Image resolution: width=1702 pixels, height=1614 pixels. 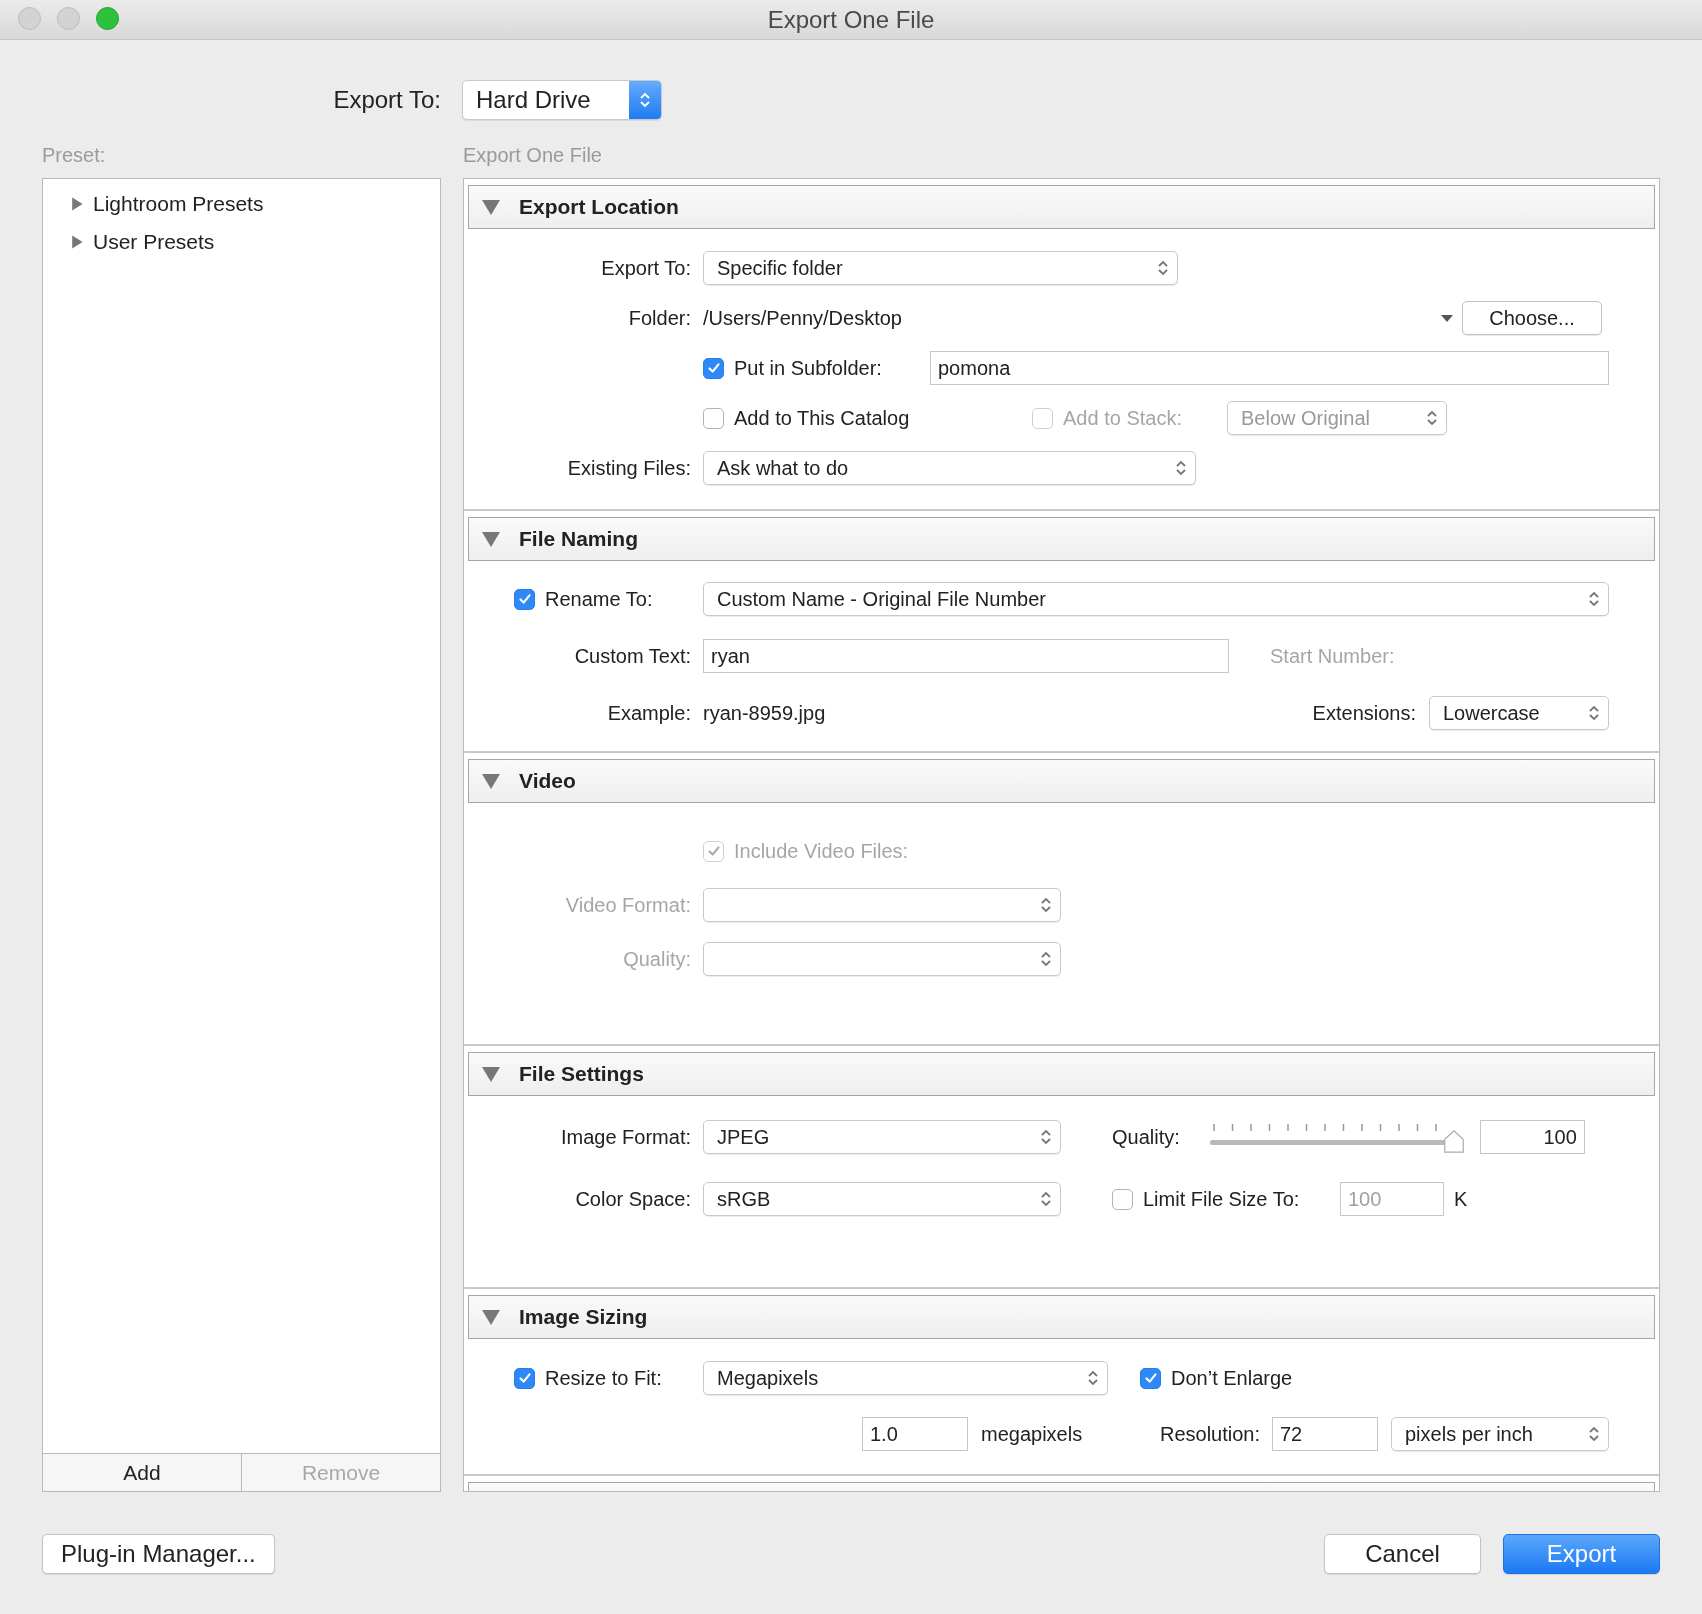 What do you see at coordinates (1269, 368) in the screenshot?
I see `input-field: pomona` at bounding box center [1269, 368].